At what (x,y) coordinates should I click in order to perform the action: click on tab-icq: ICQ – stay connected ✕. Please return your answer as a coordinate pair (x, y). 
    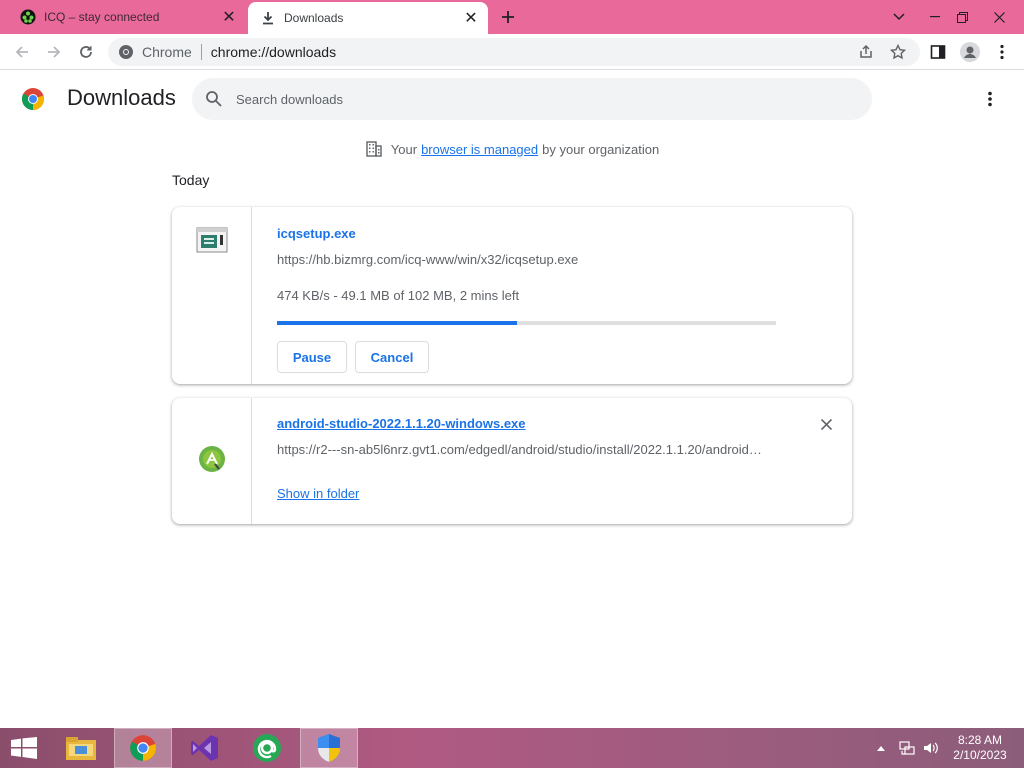
    Looking at the image, I should click on (127, 17).